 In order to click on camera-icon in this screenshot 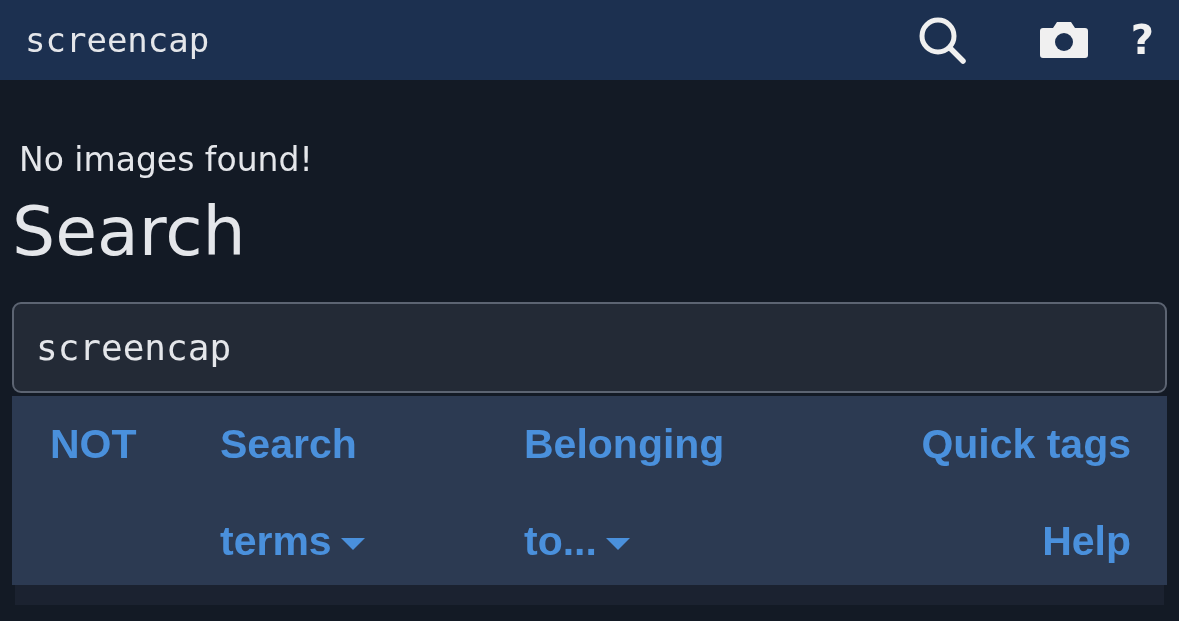, I will do `click(1063, 40)`.